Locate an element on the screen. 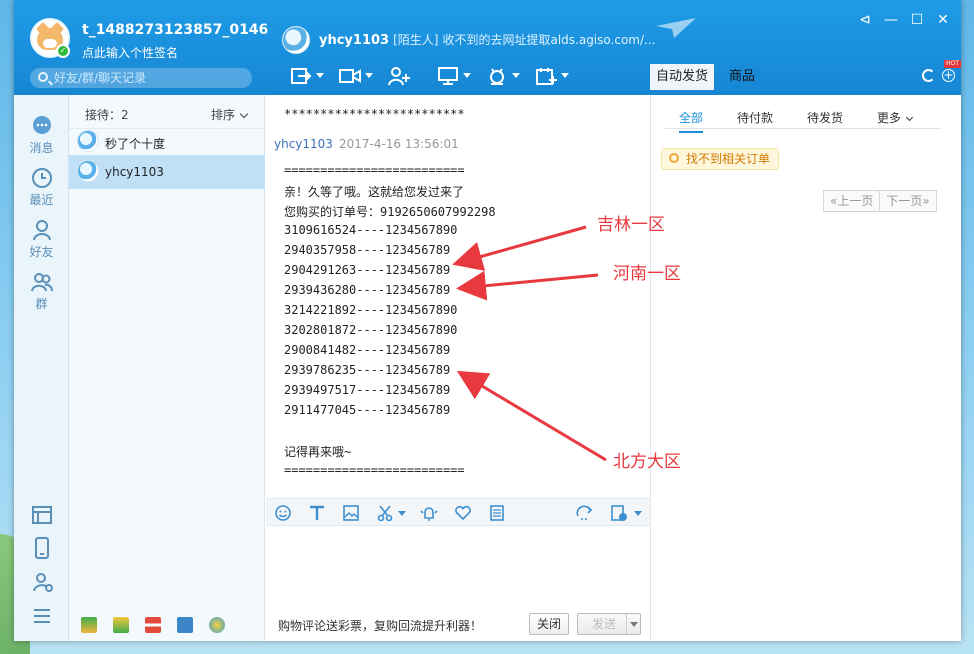  message-line: 2939786235----123456789 is located at coordinates (367, 370).